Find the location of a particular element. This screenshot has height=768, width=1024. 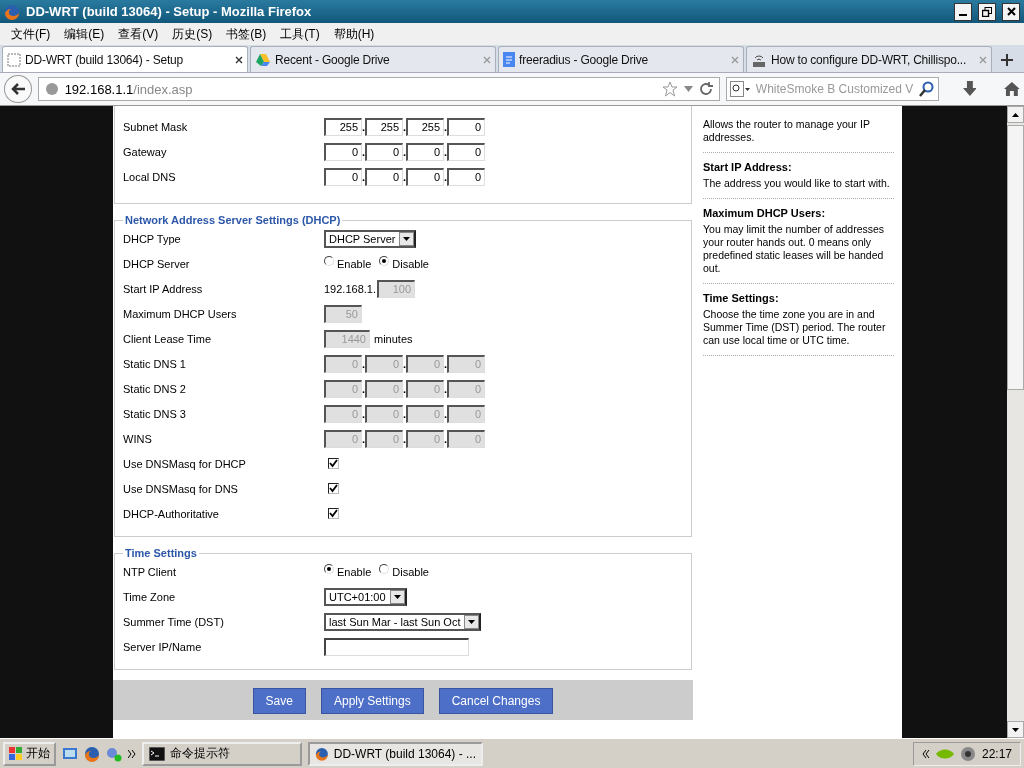

field-label: Server IP/Name is located at coordinates (163, 646).